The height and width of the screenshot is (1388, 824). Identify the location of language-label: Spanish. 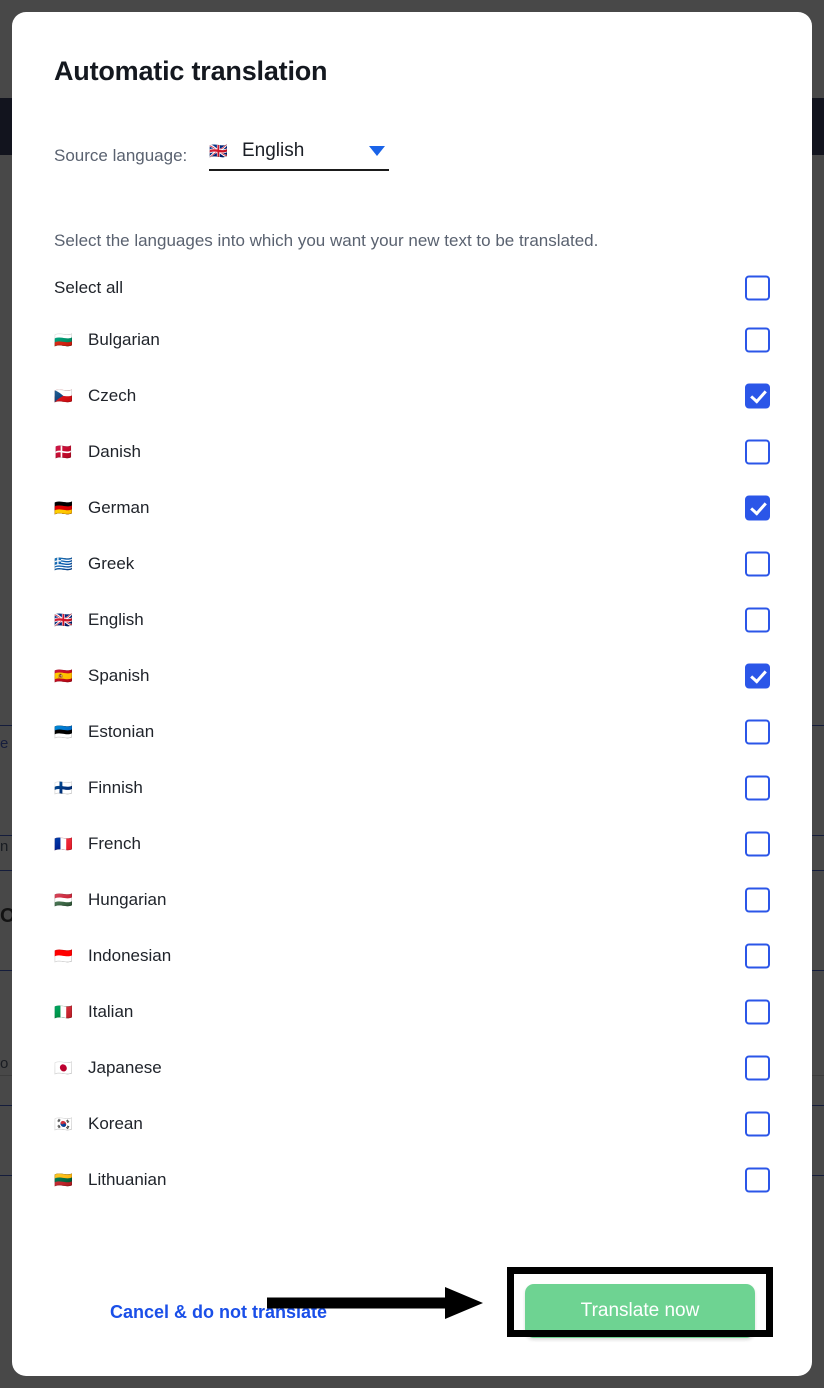
(119, 675).